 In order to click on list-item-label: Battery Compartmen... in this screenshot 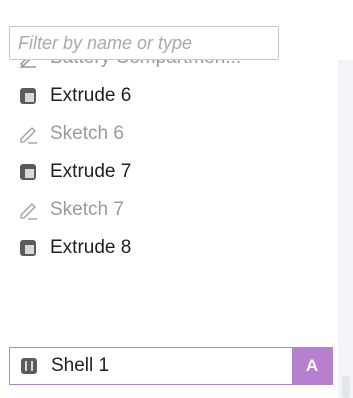, I will do `click(145, 64)`.